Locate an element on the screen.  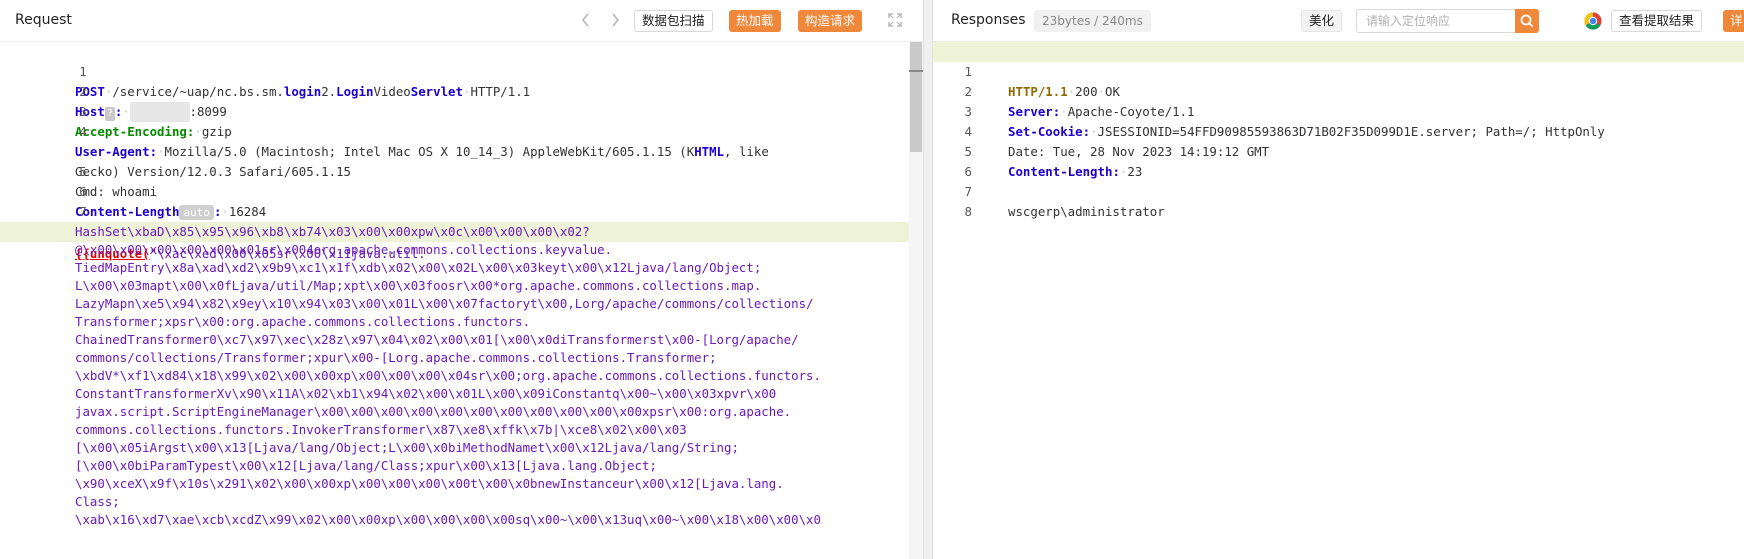
hot-load-button: 热加载 is located at coordinates (755, 21).